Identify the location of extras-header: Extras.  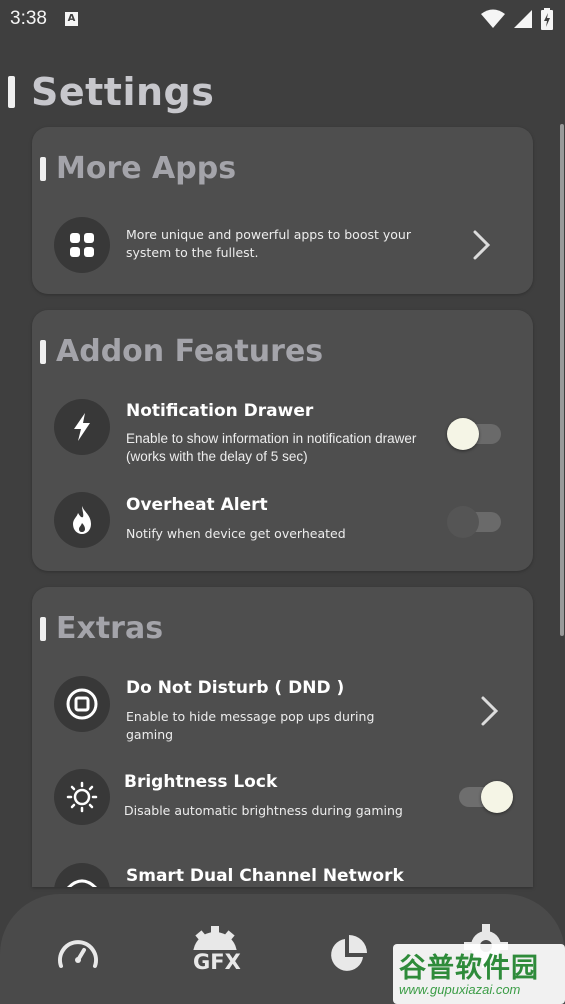
(101, 628).